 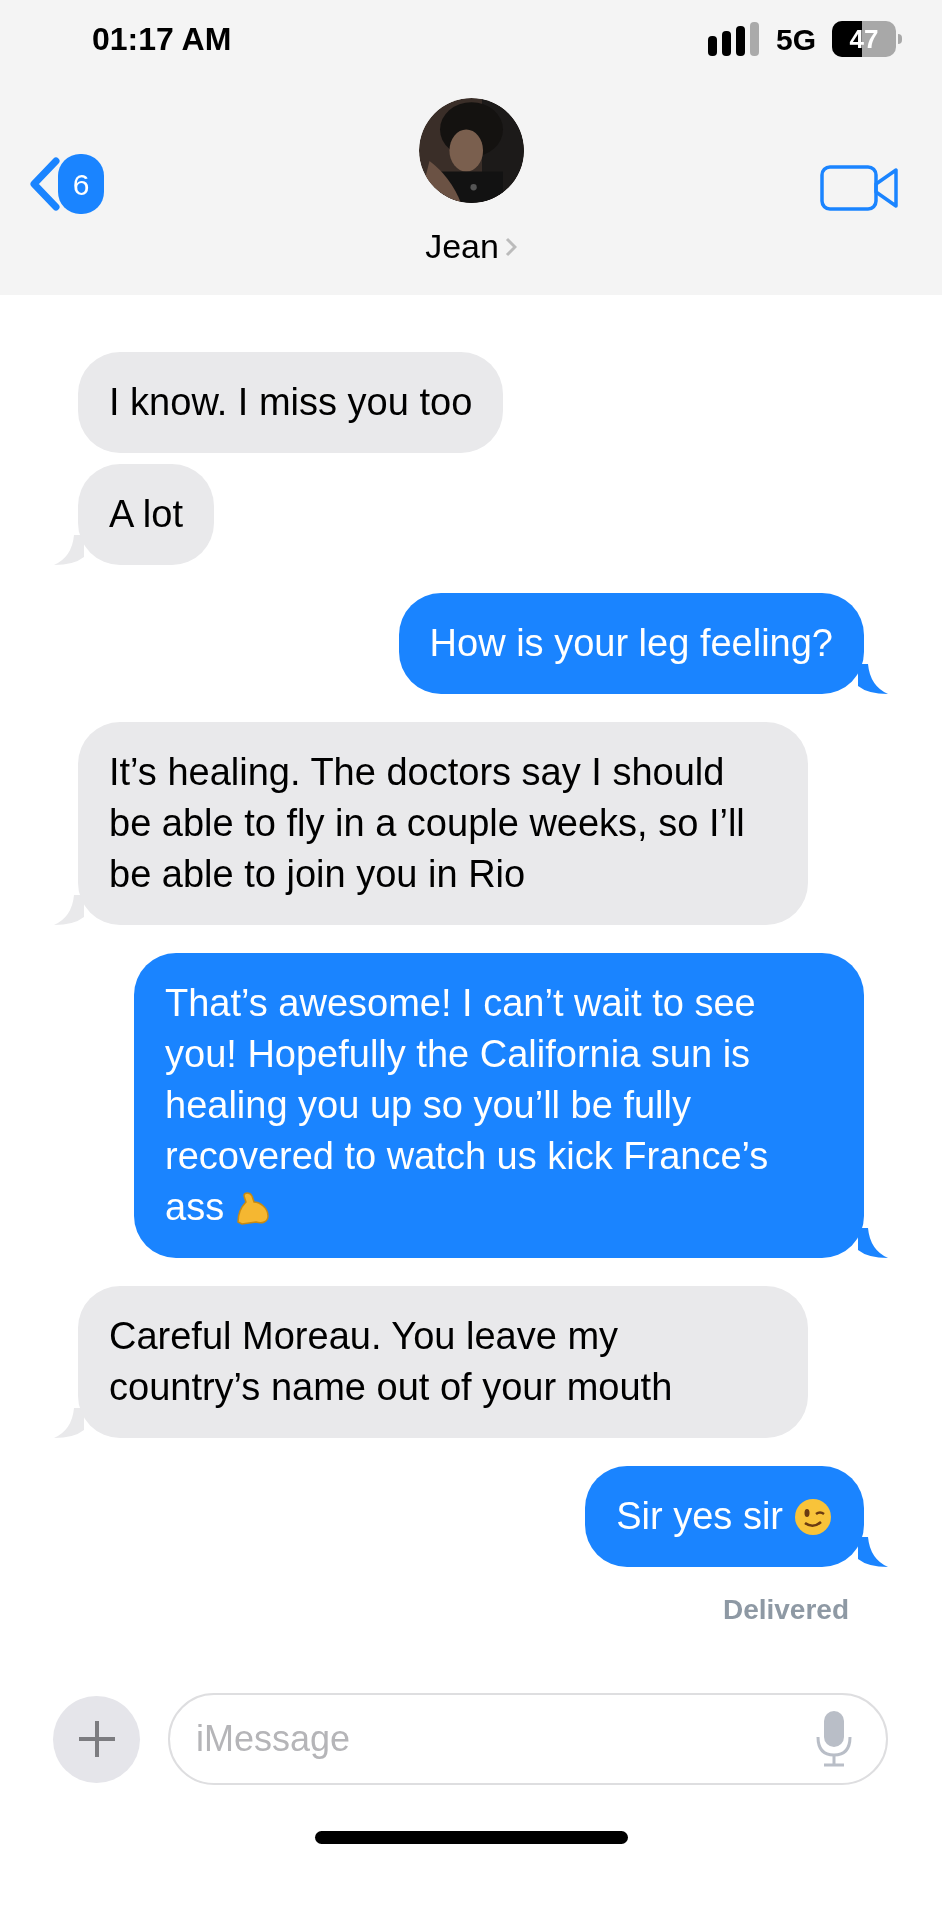 What do you see at coordinates (860, 188) in the screenshot?
I see `video-call-icon` at bounding box center [860, 188].